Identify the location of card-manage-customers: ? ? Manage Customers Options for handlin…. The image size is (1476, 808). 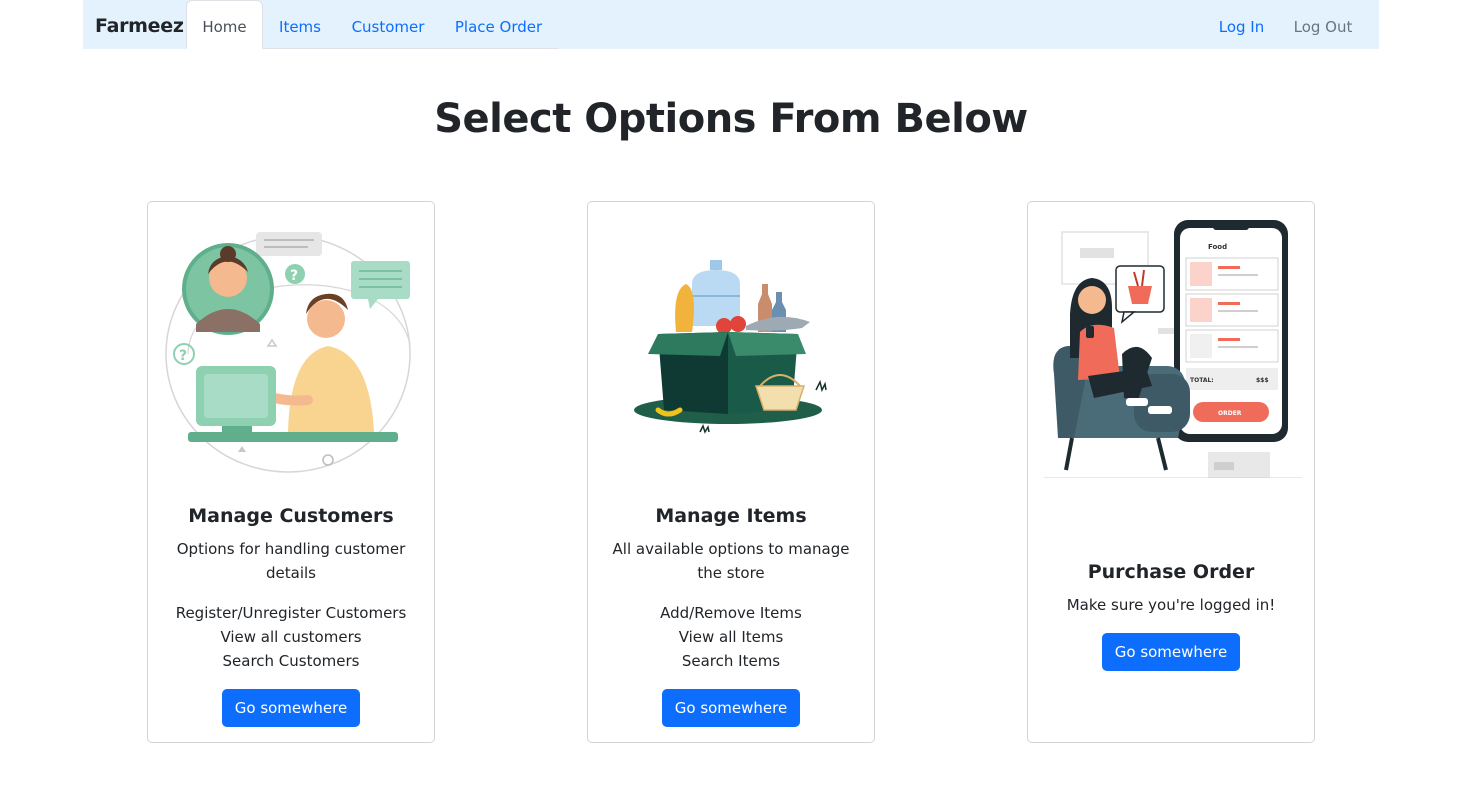
(291, 472).